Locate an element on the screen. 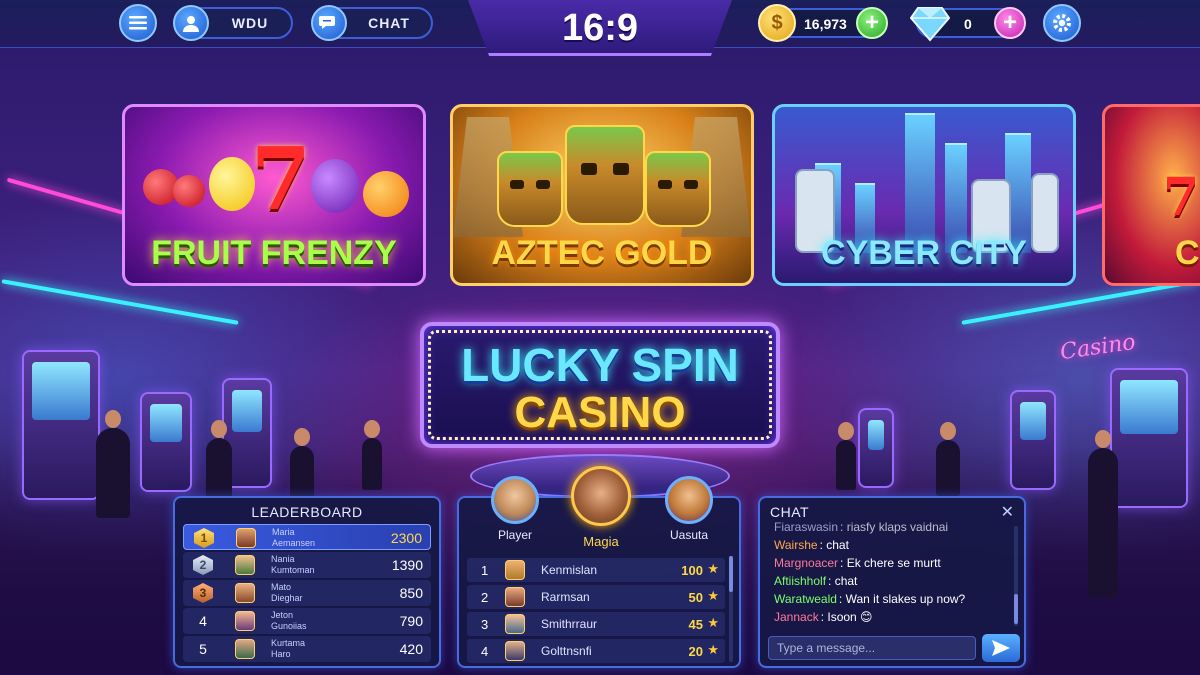 The image size is (1200, 675). chat-text: : Ek chere se murtt is located at coordinates (890, 563).